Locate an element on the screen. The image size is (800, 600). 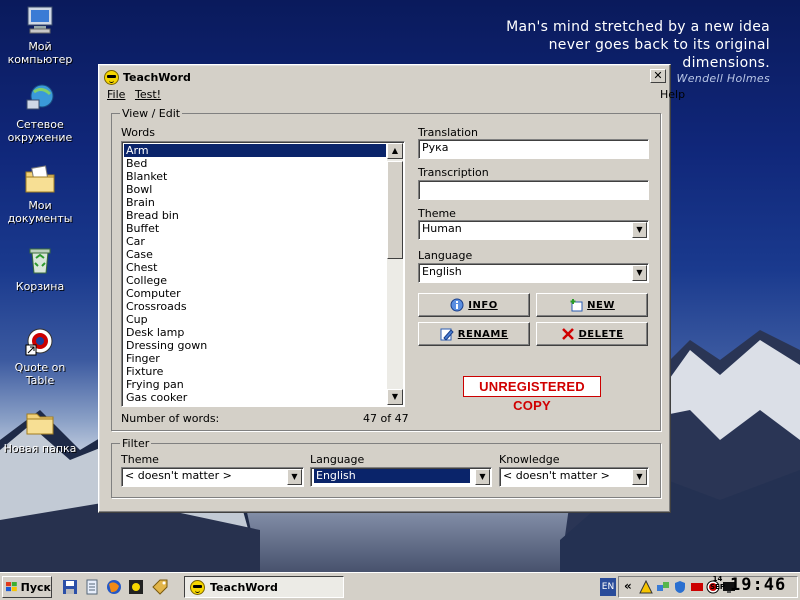
words-scrollbar: ▲ ▼ is located at coordinates (395, 274).